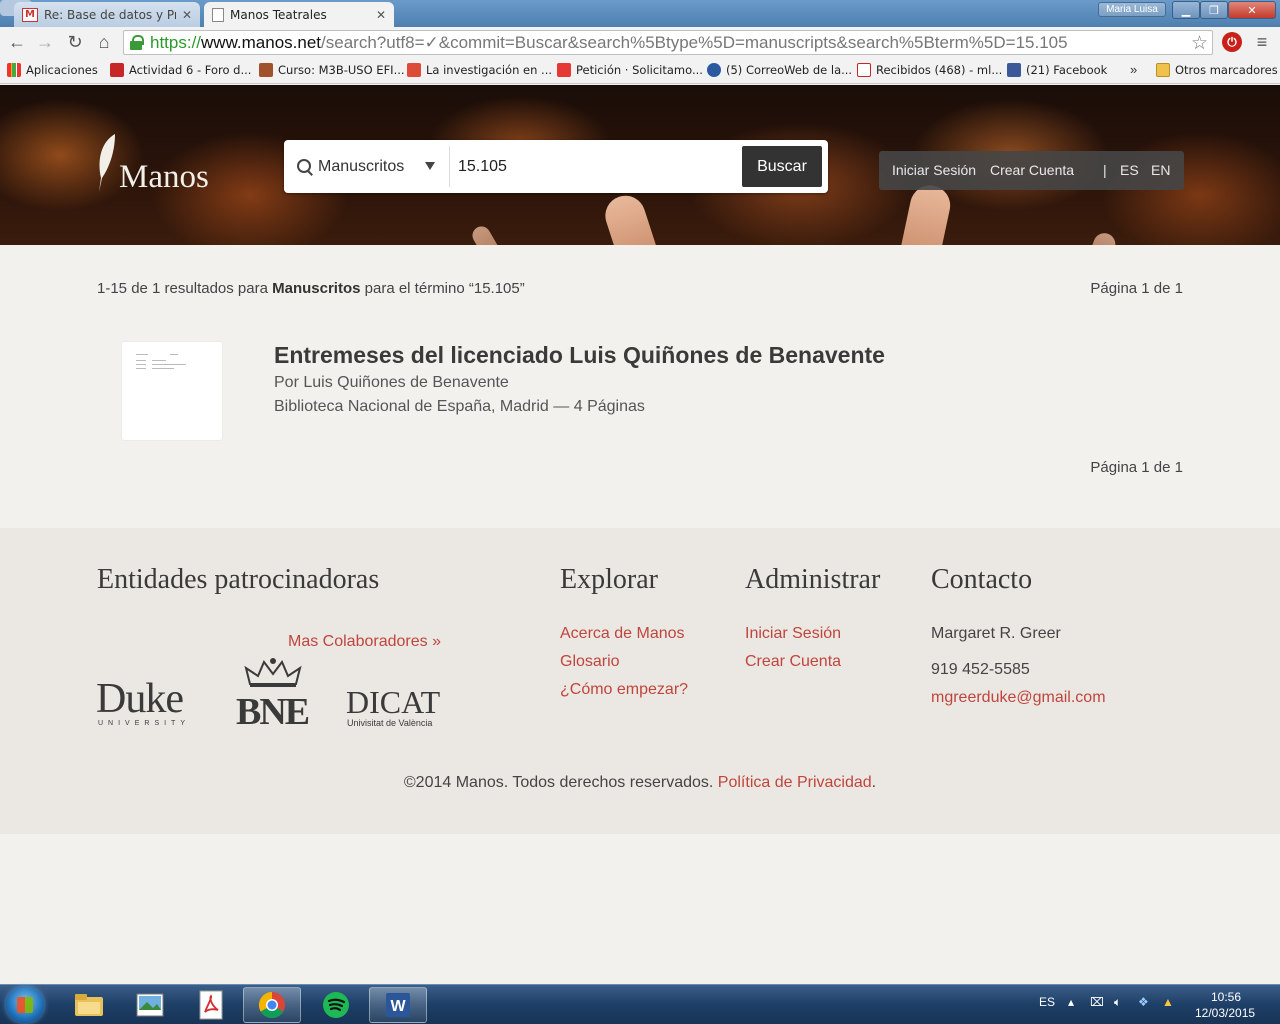 The image size is (1280, 1024). I want to click on chrome-taskbar-button, so click(272, 1005).